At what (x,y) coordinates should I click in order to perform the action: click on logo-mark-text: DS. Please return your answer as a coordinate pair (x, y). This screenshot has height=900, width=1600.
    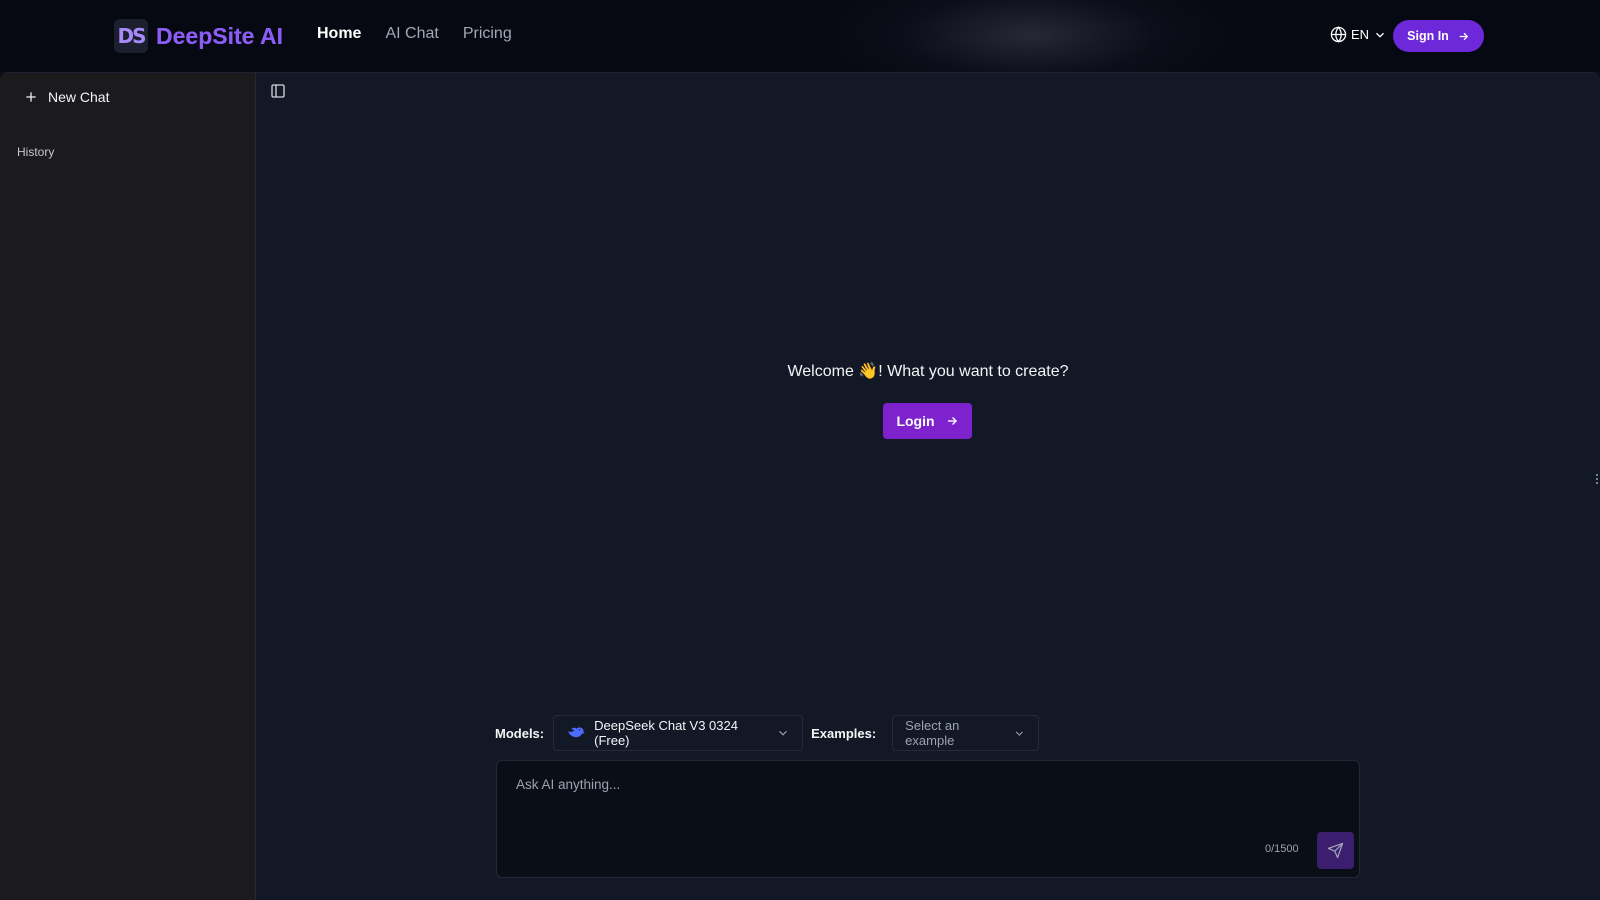
    Looking at the image, I should click on (131, 36).